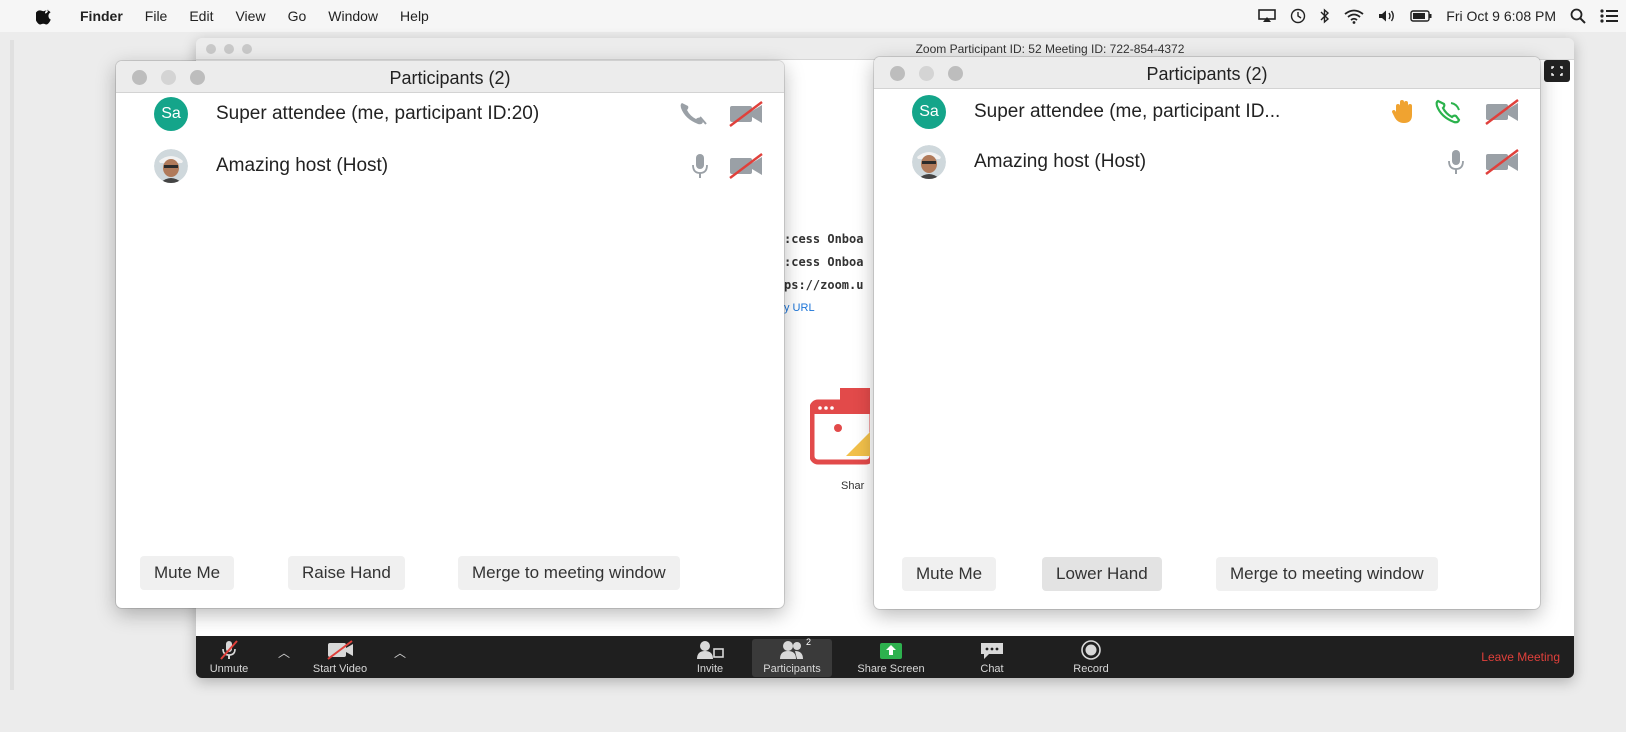 The image size is (1626, 732). What do you see at coordinates (340, 669) in the screenshot?
I see `start-video-label: Start Video` at bounding box center [340, 669].